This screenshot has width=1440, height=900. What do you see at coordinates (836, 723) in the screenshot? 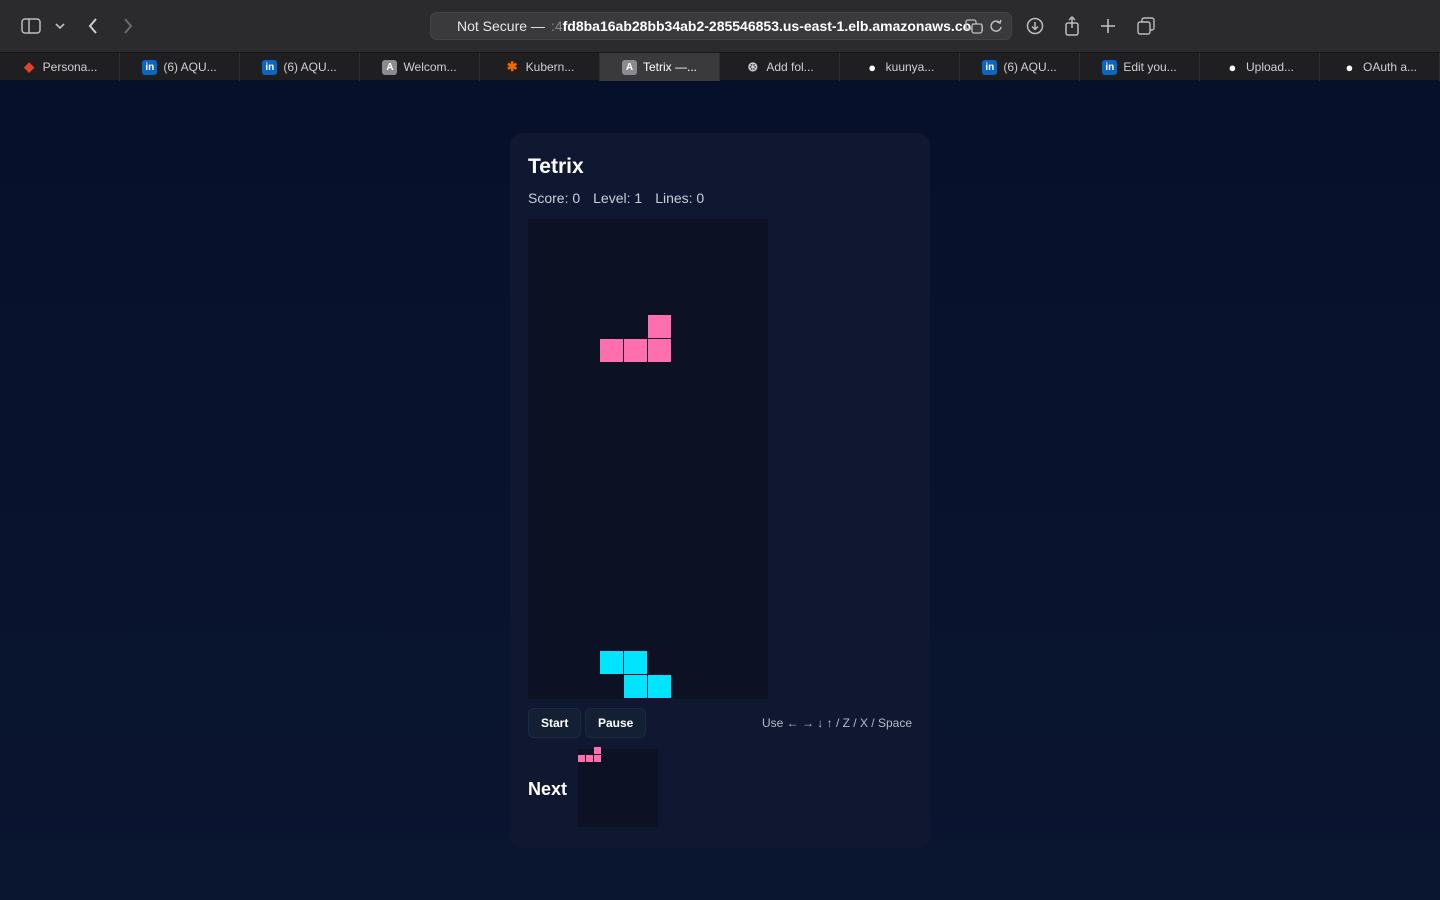
I see `controls-hint: Use ← → ↓ ↑ / Z / X / Space` at bounding box center [836, 723].